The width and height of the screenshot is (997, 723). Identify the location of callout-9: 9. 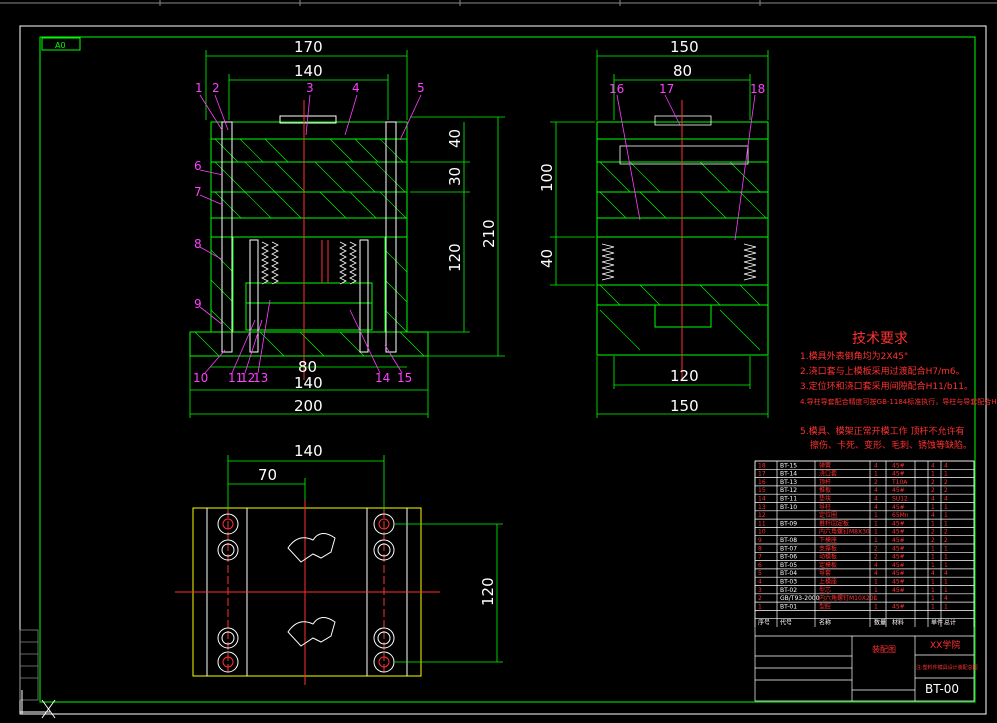
(198, 304).